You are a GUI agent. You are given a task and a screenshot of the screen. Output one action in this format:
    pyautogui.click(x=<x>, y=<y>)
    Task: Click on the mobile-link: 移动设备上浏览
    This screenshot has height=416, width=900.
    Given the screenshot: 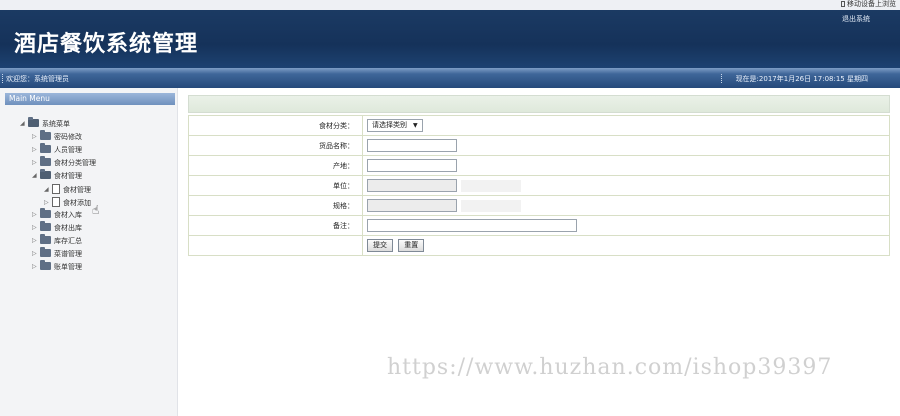 What is the action you would take?
    pyautogui.click(x=868, y=4)
    